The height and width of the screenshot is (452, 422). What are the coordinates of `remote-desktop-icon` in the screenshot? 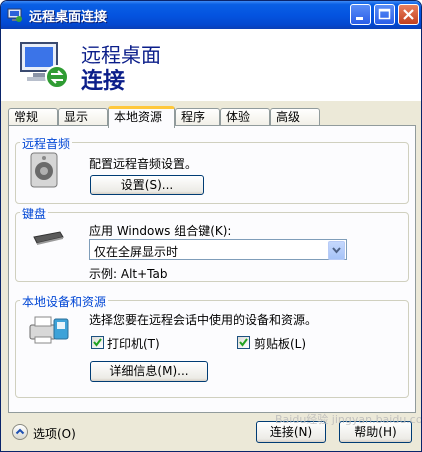 It's located at (14, 15).